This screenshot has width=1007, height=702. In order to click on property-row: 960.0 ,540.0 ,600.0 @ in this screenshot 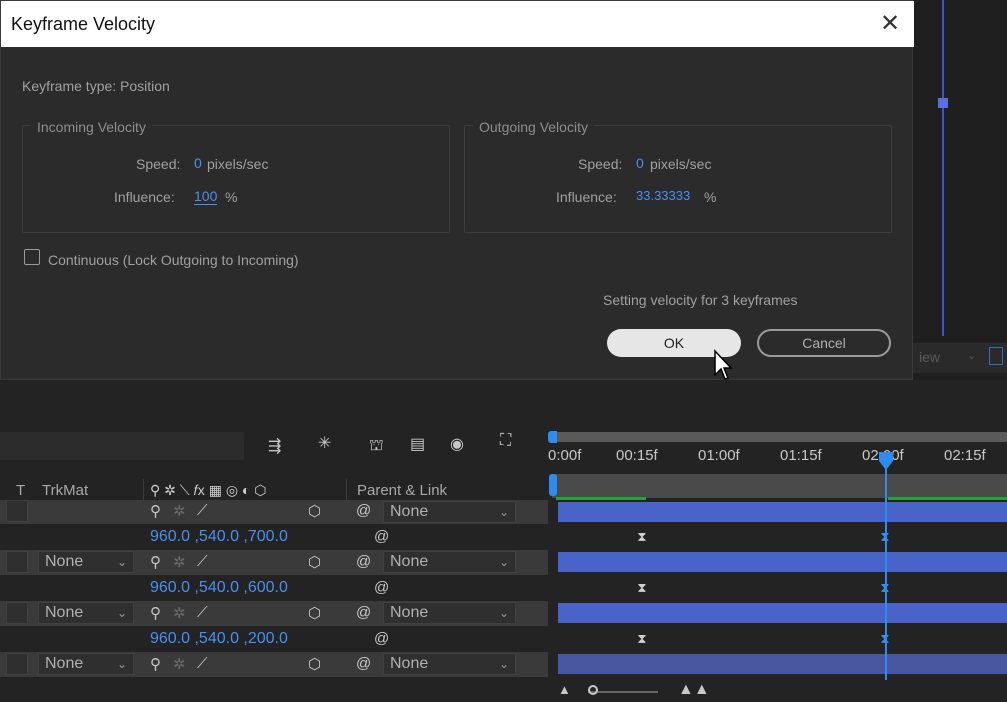, I will do `click(274, 588)`.